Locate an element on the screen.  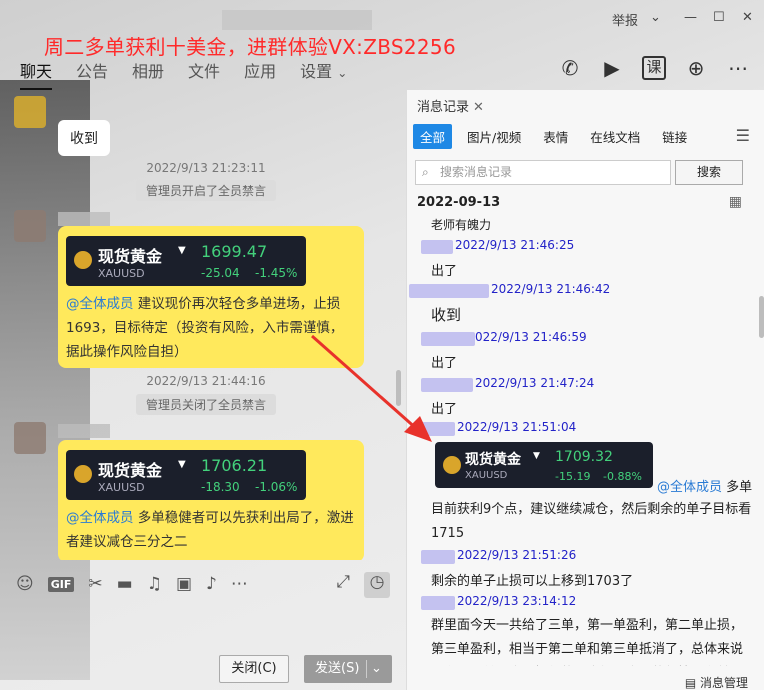
annotation-arrow is located at coordinates (371, 388).